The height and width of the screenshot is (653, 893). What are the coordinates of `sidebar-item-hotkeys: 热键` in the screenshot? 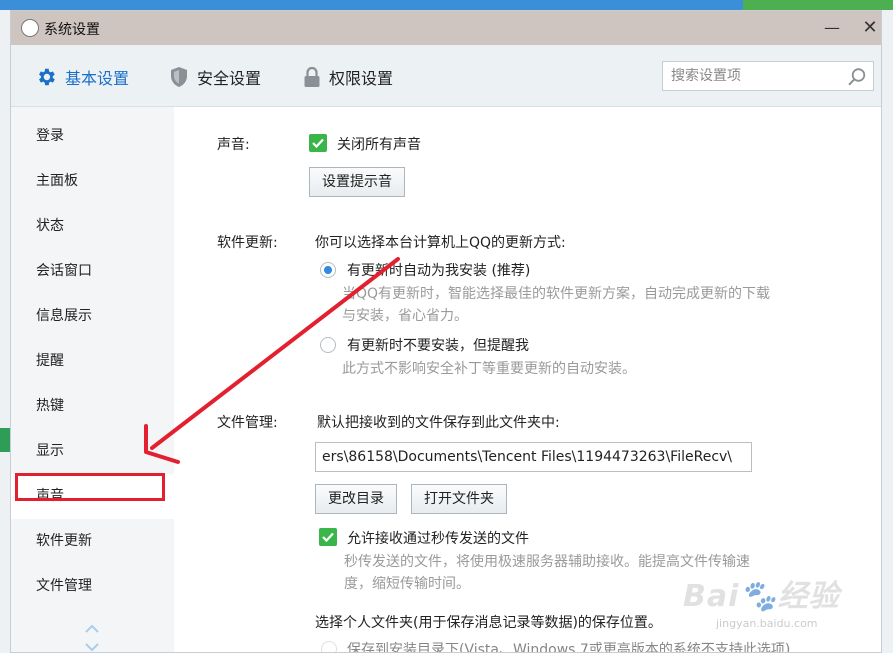 It's located at (92, 406).